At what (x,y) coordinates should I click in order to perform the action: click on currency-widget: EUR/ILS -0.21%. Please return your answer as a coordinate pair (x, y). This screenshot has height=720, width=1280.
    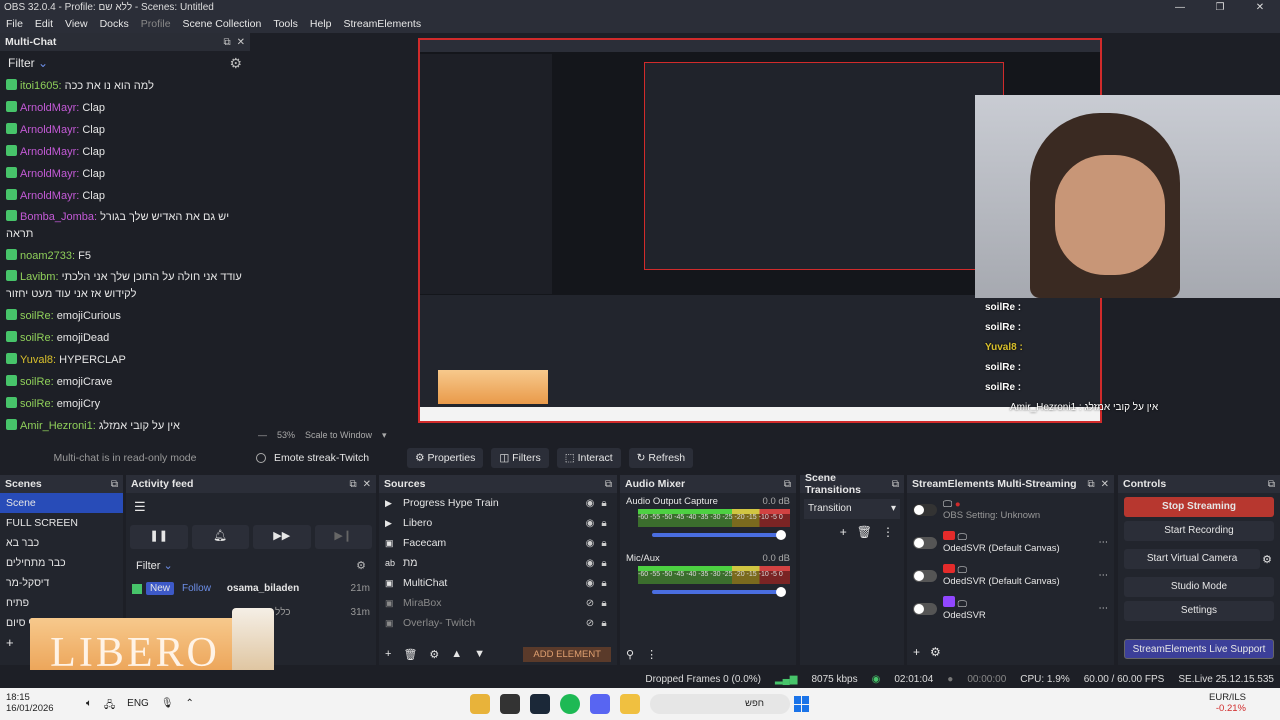
    Looking at the image, I should click on (1227, 703).